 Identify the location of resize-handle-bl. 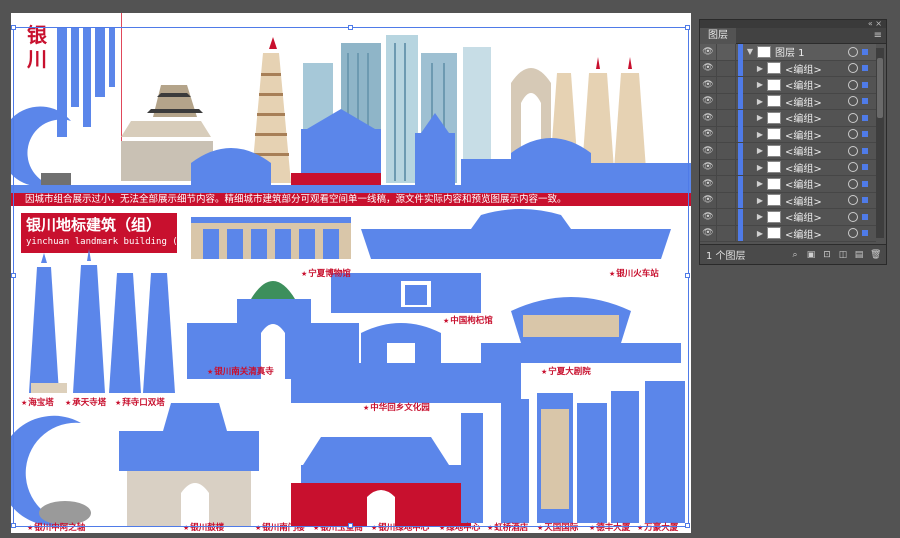
(13, 525).